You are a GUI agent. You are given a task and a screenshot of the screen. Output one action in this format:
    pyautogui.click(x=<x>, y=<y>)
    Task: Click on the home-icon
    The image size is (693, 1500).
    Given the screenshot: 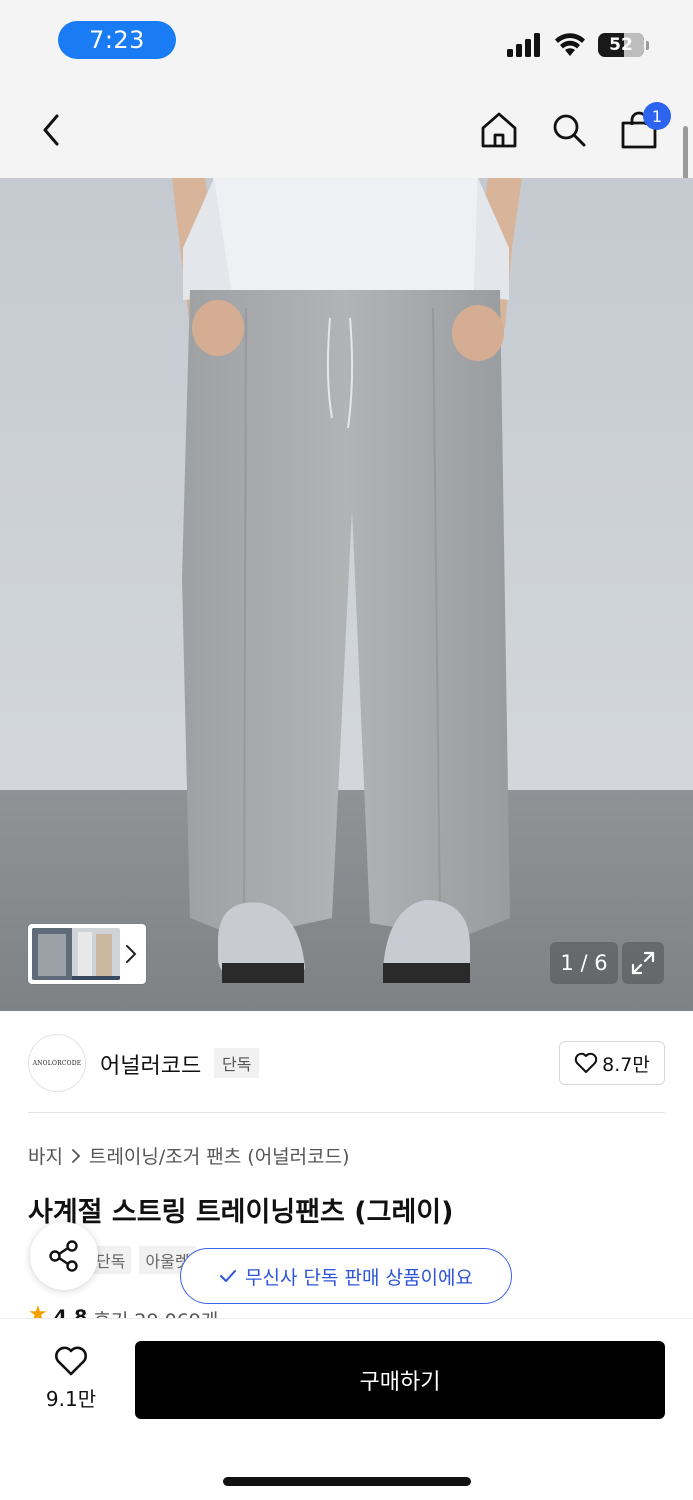 What is the action you would take?
    pyautogui.click(x=499, y=130)
    